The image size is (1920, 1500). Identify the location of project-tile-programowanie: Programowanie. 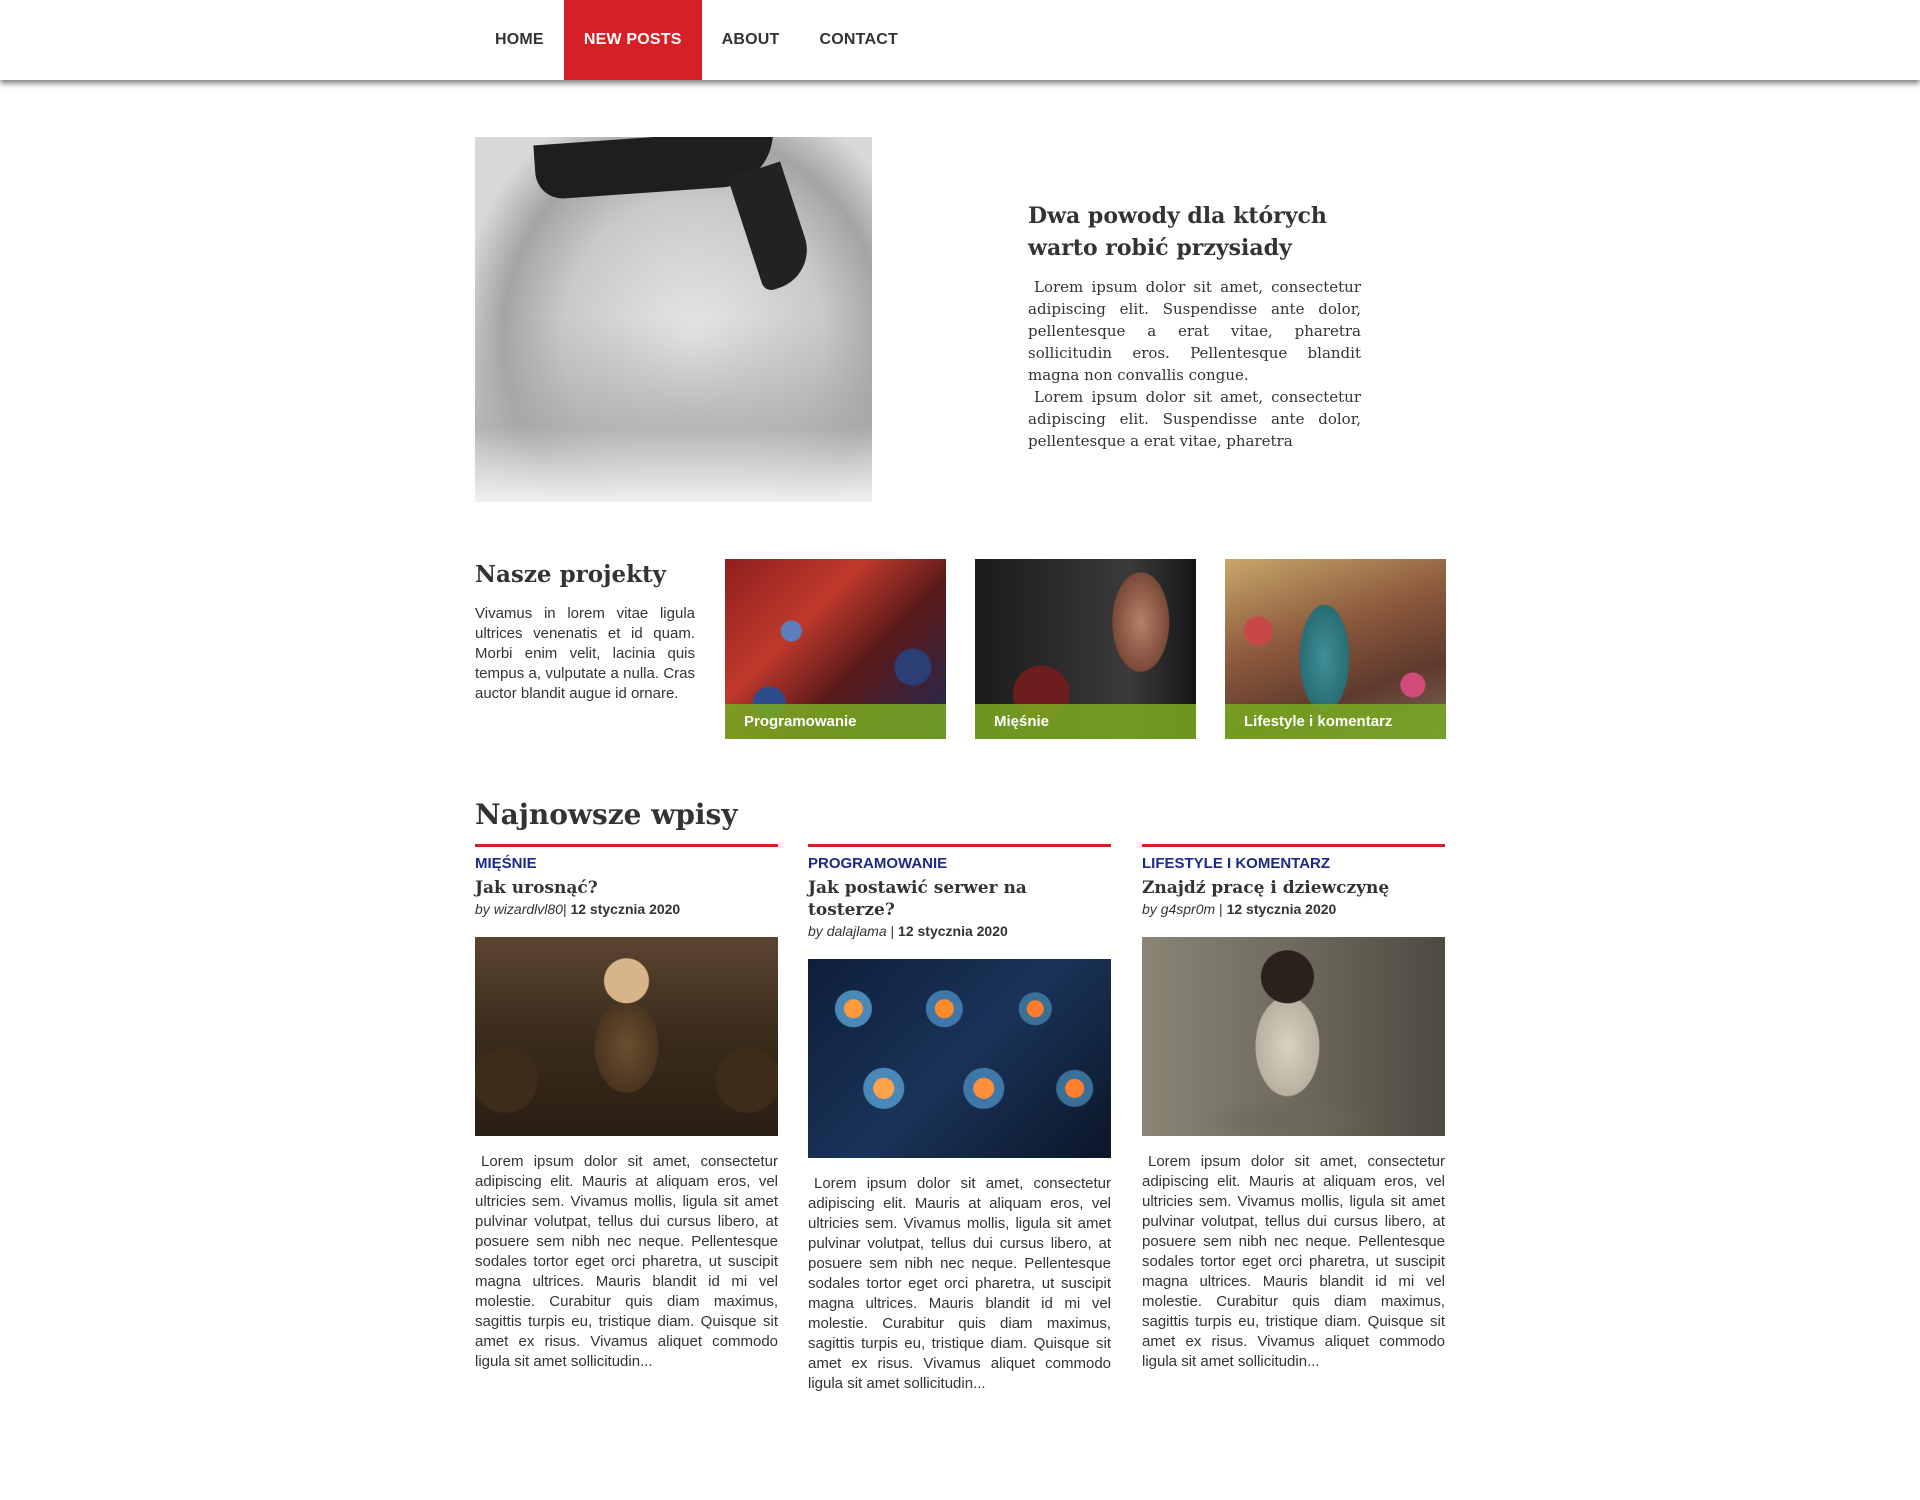
(835, 649).